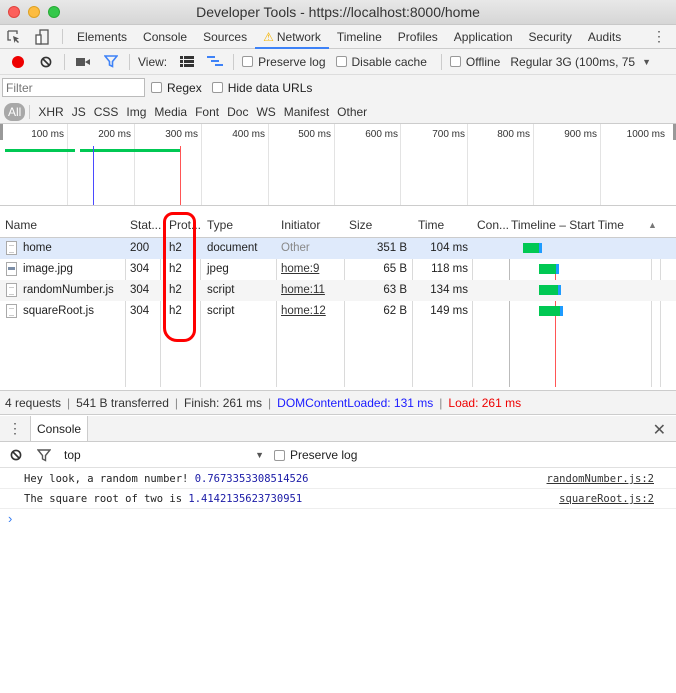 The width and height of the screenshot is (676, 693). I want to click on initiator-link: home:11, so click(303, 290).